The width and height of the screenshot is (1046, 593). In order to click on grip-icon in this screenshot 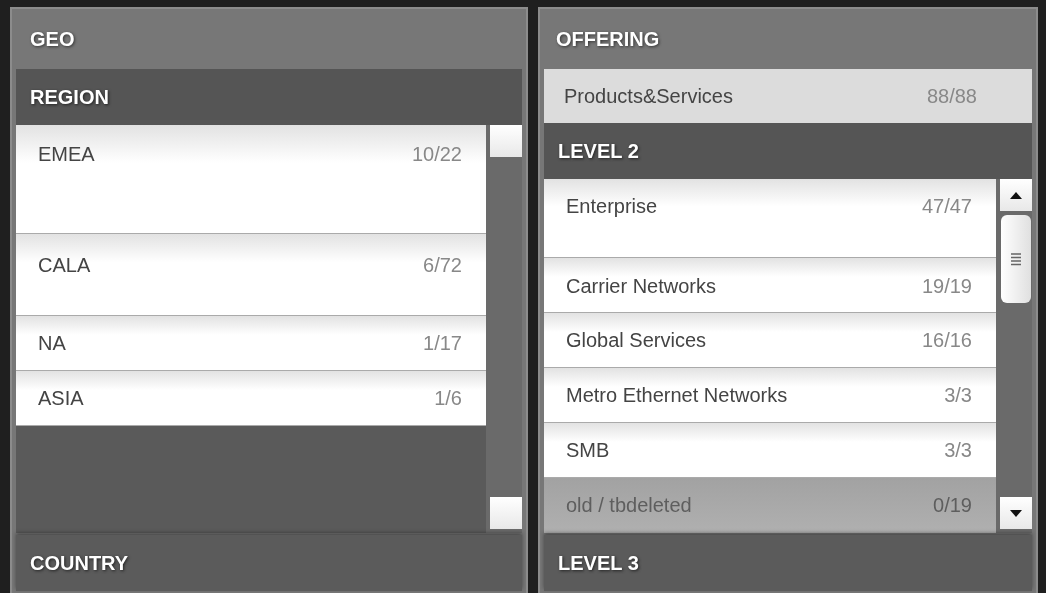, I will do `click(1016, 259)`.